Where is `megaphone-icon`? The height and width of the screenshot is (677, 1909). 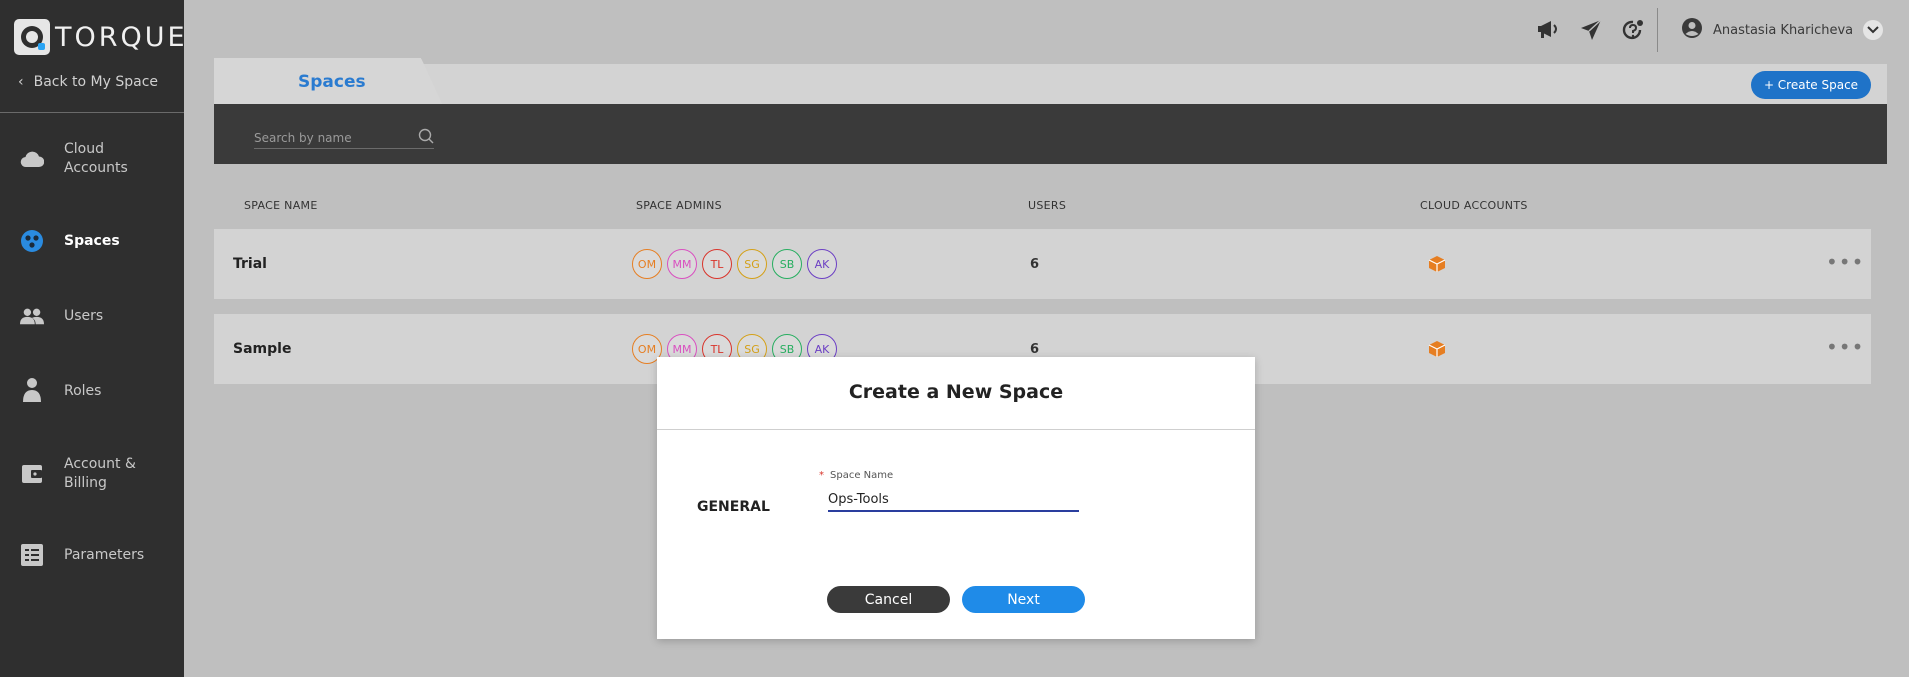
megaphone-icon is located at coordinates (1549, 30).